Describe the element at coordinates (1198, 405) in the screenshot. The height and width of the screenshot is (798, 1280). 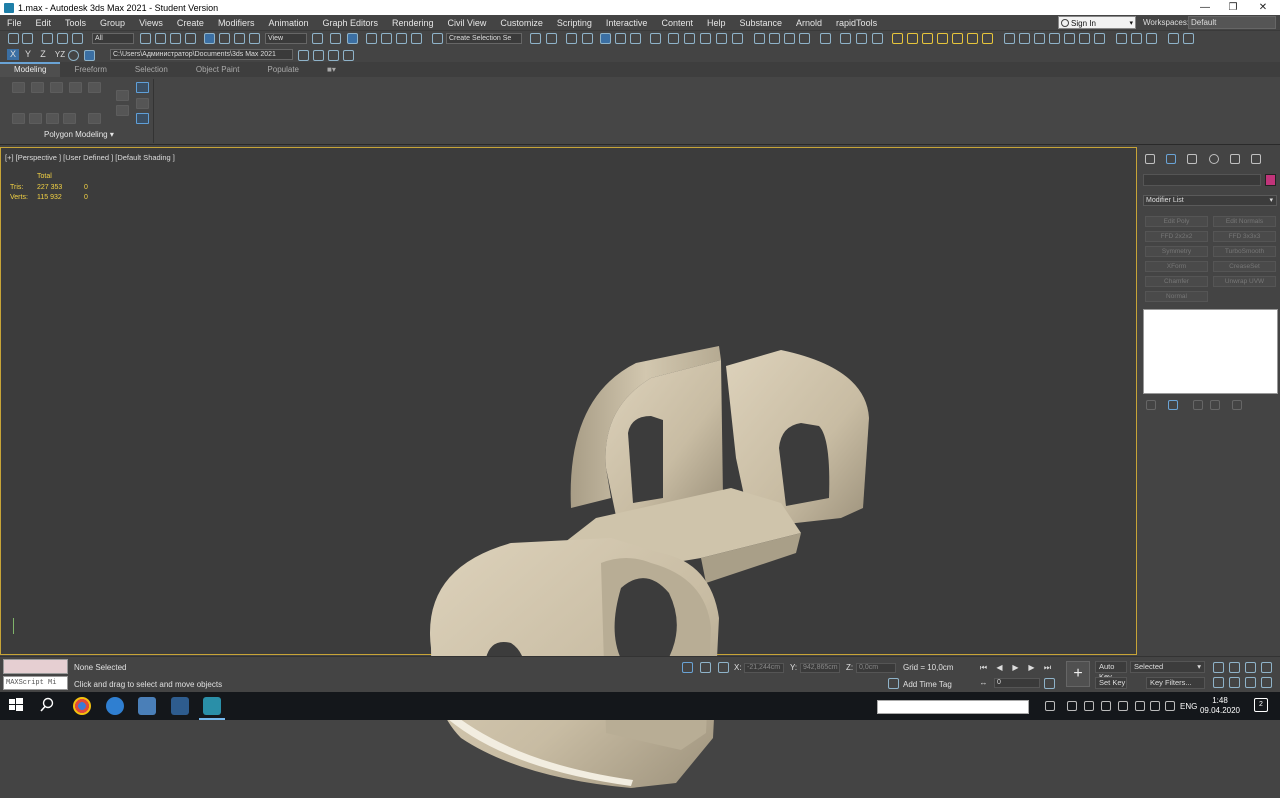
I see `make-unique-icon` at that location.